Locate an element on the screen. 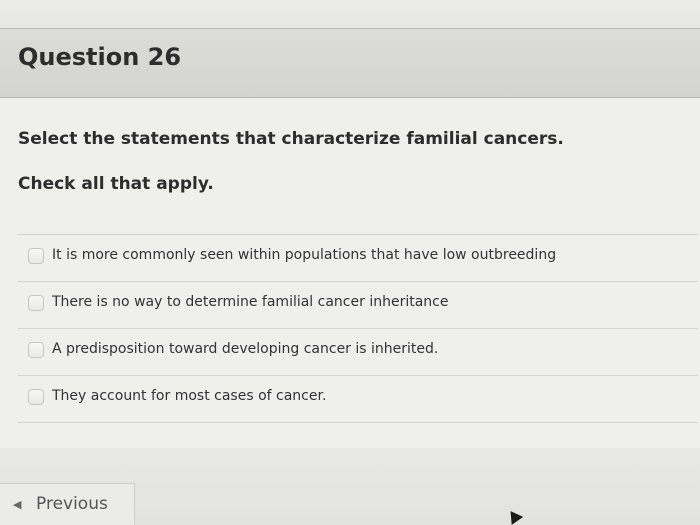 Image resolution: width=700 pixels, height=525 pixels. answer-label: They account for most cases of cancer. is located at coordinates (189, 396).